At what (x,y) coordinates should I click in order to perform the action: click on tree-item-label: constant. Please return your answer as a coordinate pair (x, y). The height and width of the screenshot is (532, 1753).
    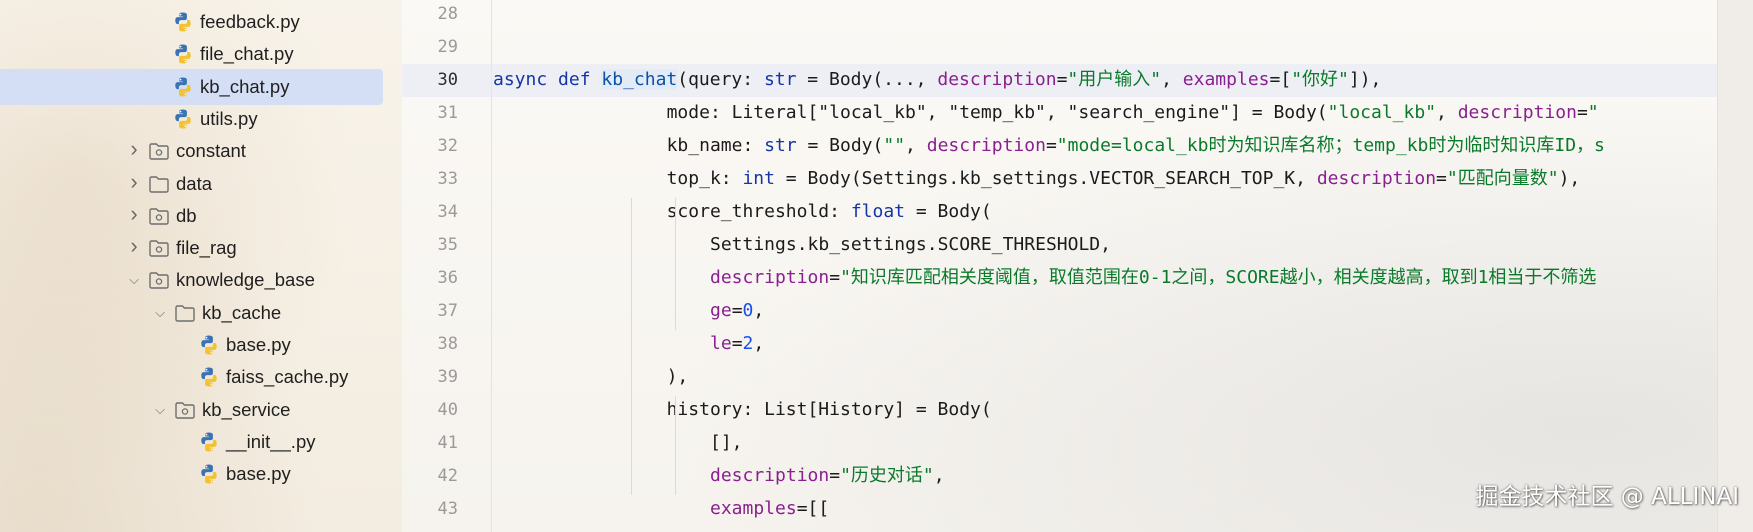
    Looking at the image, I should click on (211, 151).